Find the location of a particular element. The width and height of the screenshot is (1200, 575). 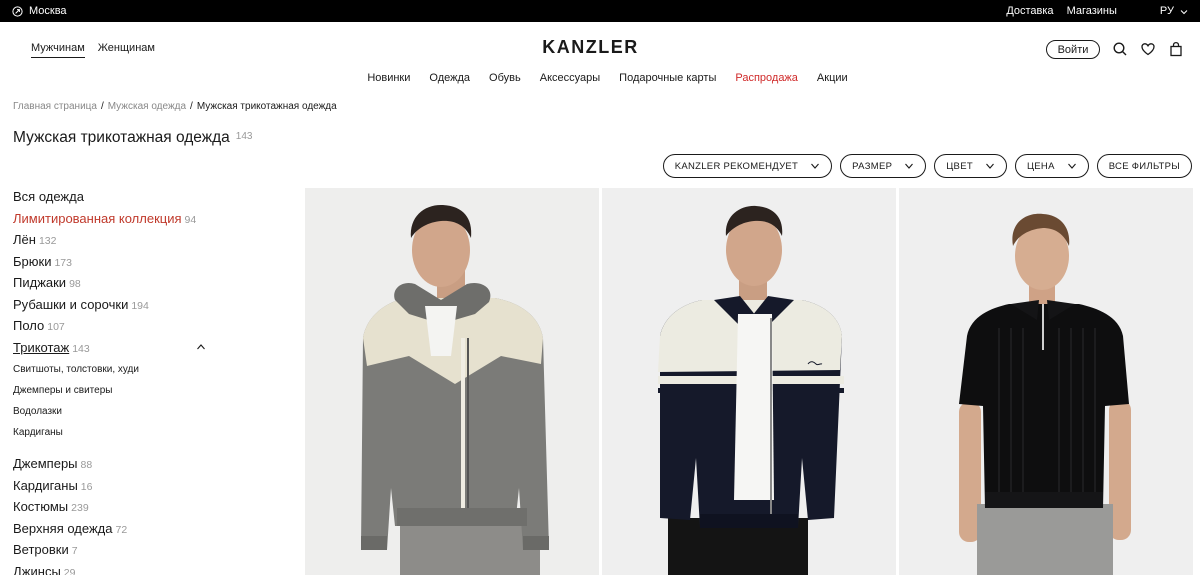

gender-tabs: Мужчинам Женщинам is located at coordinates (93, 50).